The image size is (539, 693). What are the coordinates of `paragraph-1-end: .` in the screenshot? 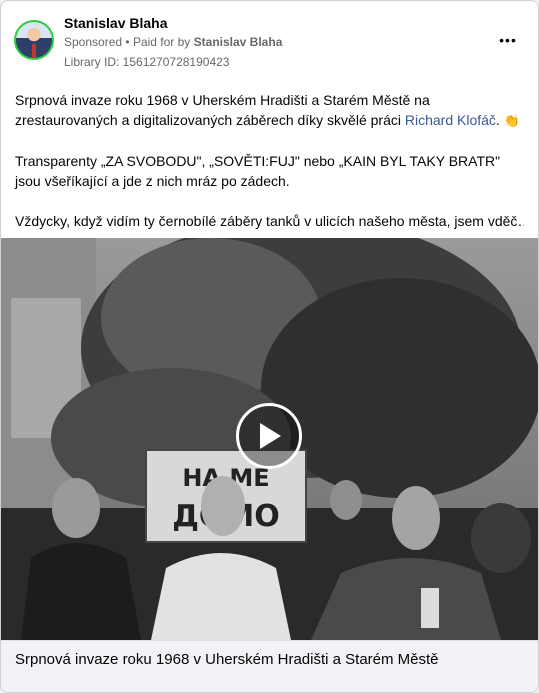 It's located at (497, 120).